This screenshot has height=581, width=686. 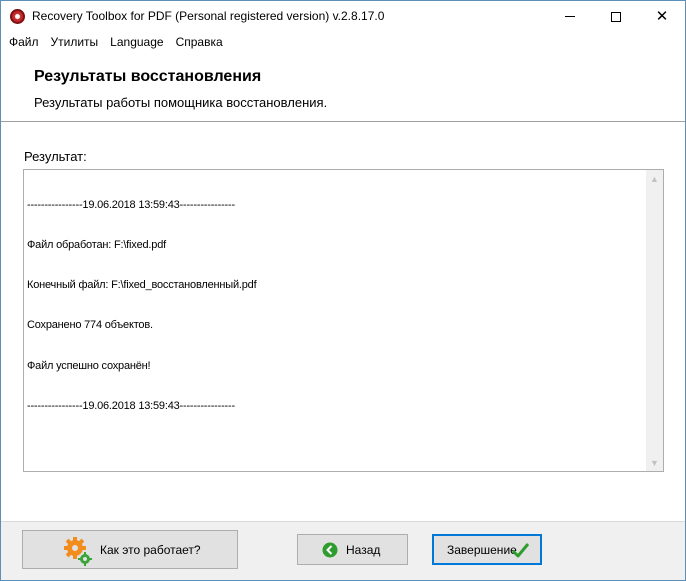 What do you see at coordinates (654, 320) in the screenshot?
I see `vertical-scrollbar: ▲ ▼` at bounding box center [654, 320].